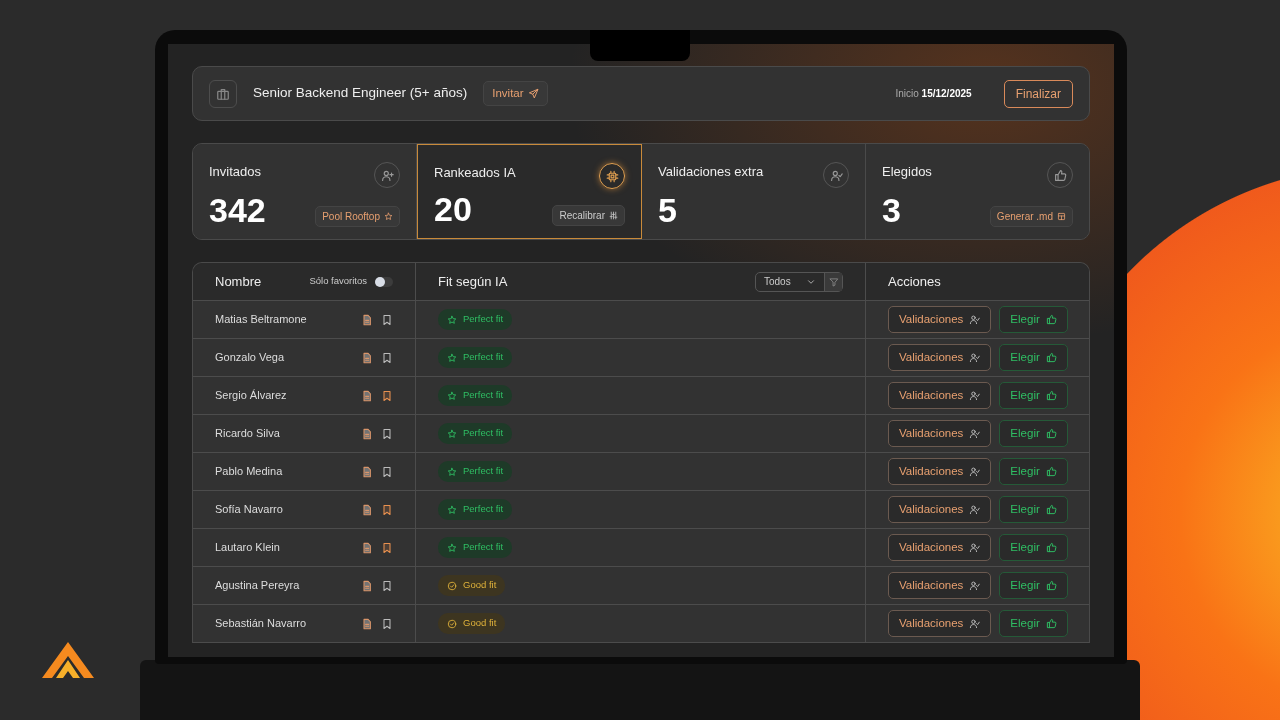  Describe the element at coordinates (667, 210) in the screenshot. I see `stat-value: 5` at that location.